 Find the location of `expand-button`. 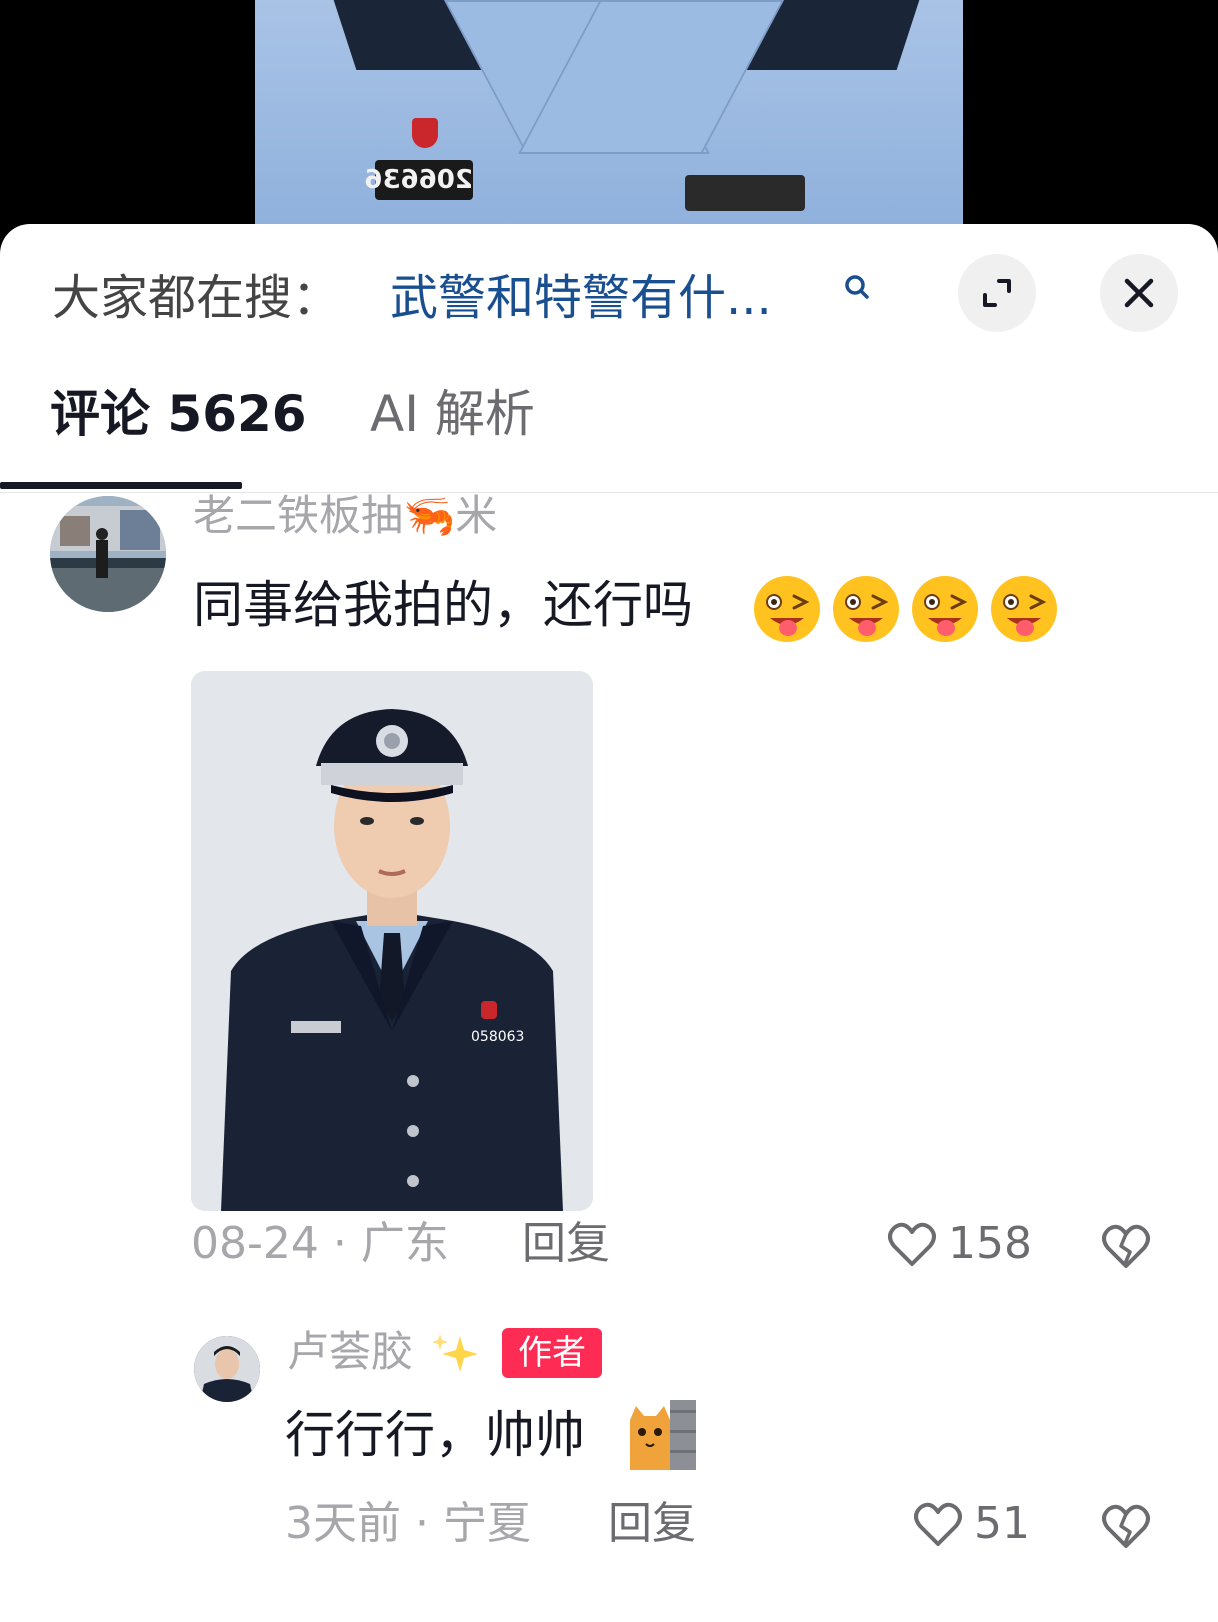

expand-button is located at coordinates (997, 293).